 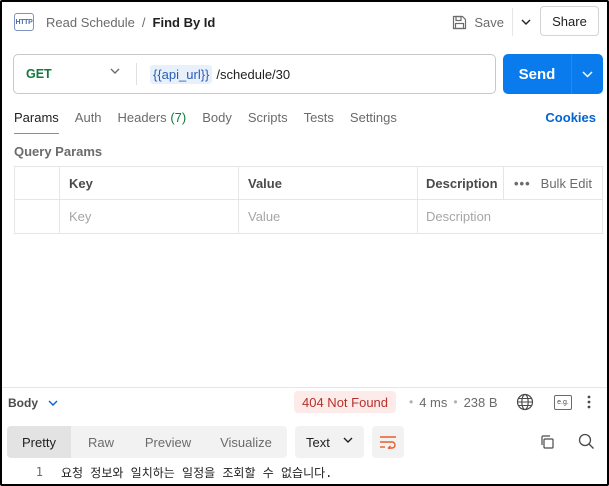 What do you see at coordinates (460, 22) in the screenshot?
I see `save-icon` at bounding box center [460, 22].